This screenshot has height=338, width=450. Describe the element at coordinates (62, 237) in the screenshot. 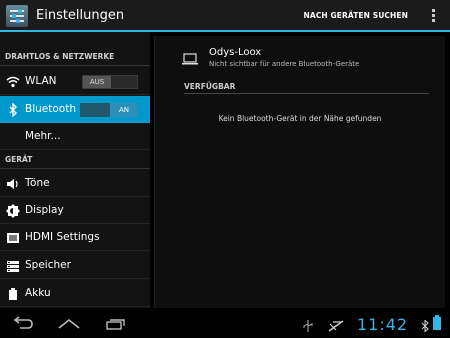

I see `sidebar-item-label: HDMI Settings` at that location.